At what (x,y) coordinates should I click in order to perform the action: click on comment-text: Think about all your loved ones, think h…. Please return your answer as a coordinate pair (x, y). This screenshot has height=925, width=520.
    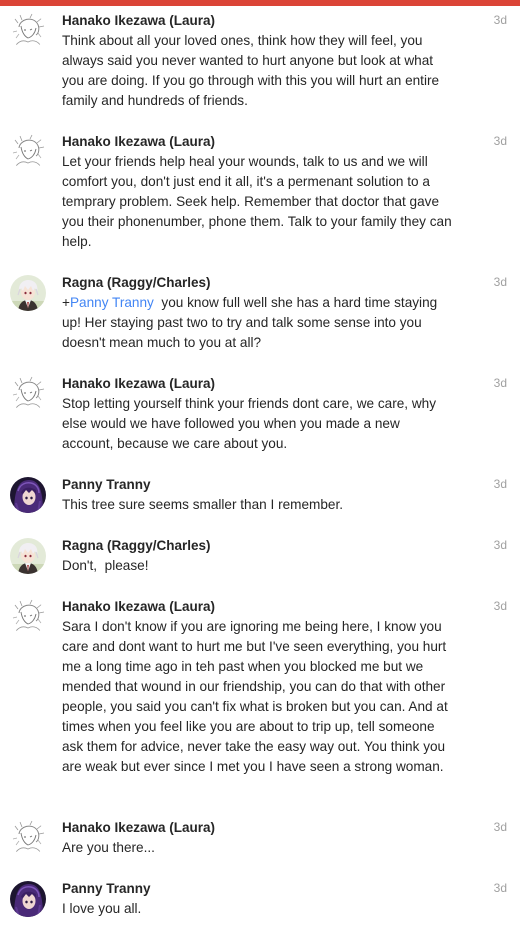
    Looking at the image, I should click on (251, 70).